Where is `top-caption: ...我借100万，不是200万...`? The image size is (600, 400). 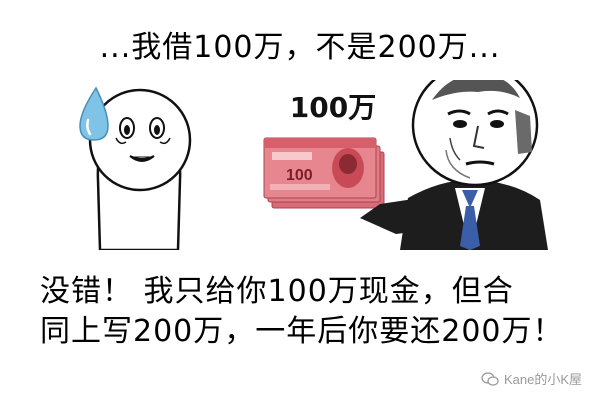 top-caption: ...我借100万，不是200万... is located at coordinates (300, 47).